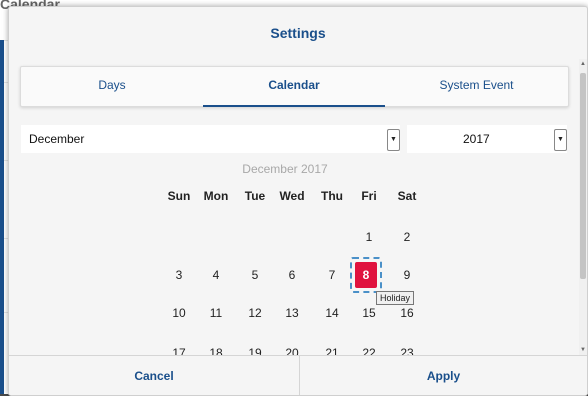  Describe the element at coordinates (366, 275) in the screenshot. I see `calendar-day-selected: 8` at that location.